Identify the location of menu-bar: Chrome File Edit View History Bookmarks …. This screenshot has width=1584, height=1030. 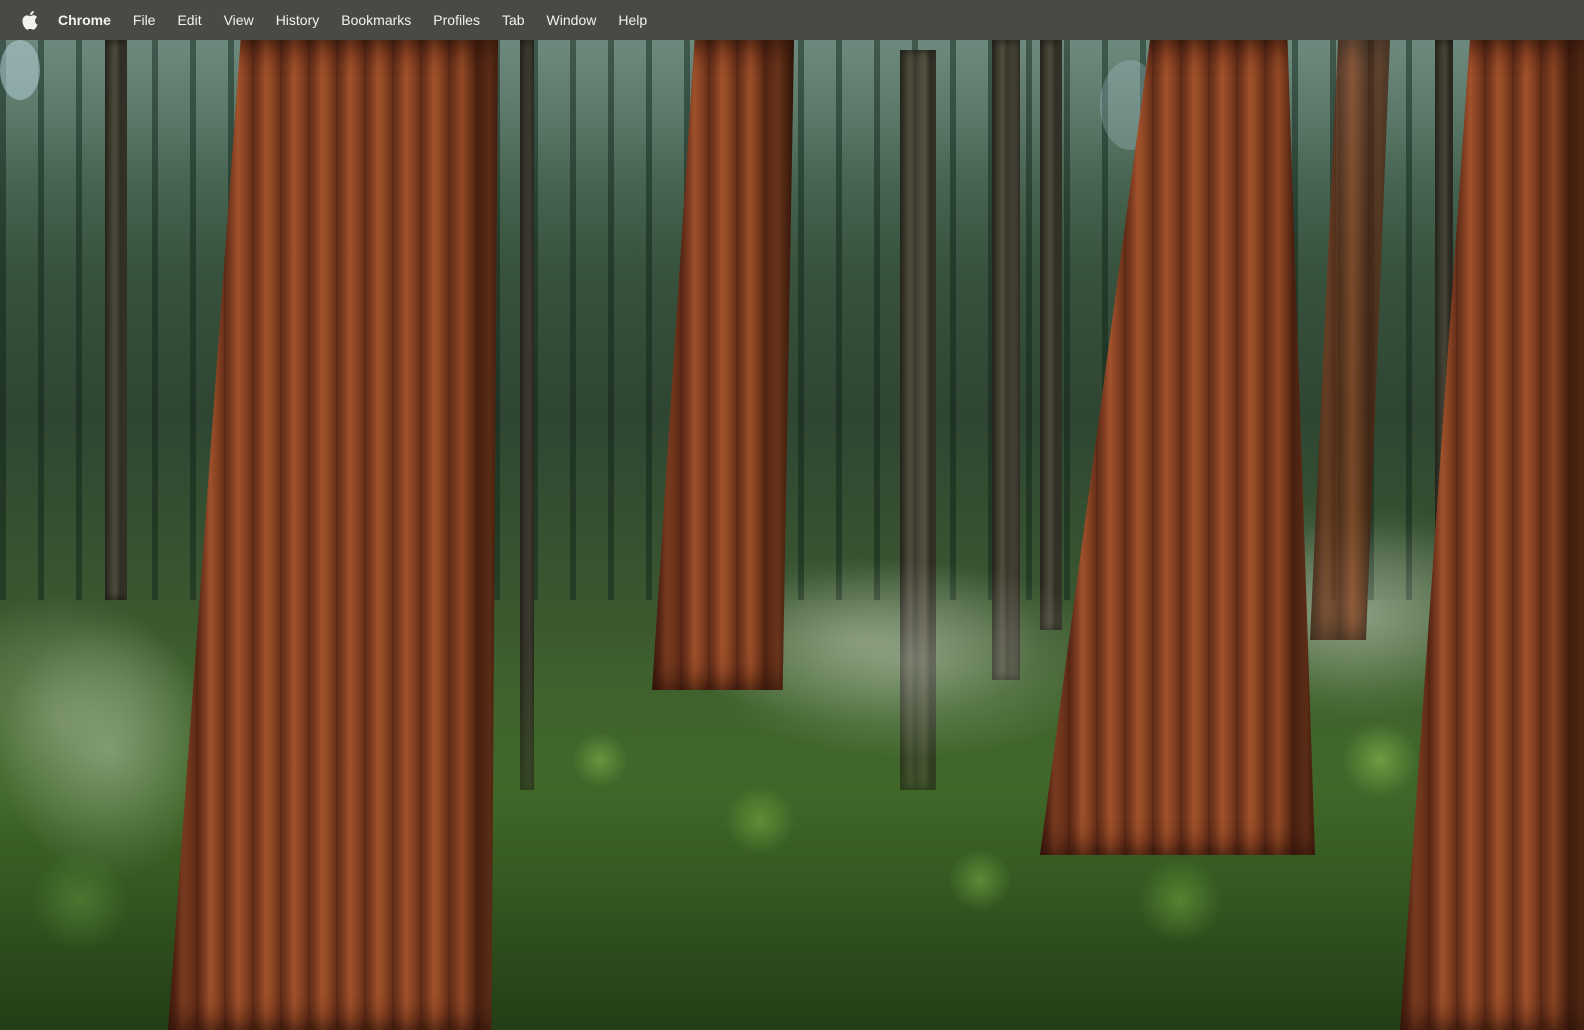
(792, 20).